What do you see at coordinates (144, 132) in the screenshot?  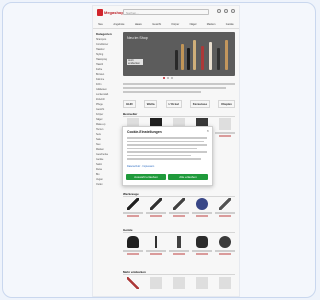 I see `cookie-title: Cookie-Einstellungen` at bounding box center [144, 132].